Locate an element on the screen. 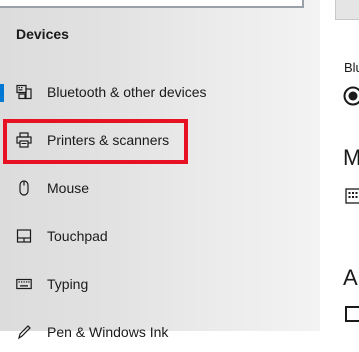  touchpad-icon is located at coordinates (24, 236).